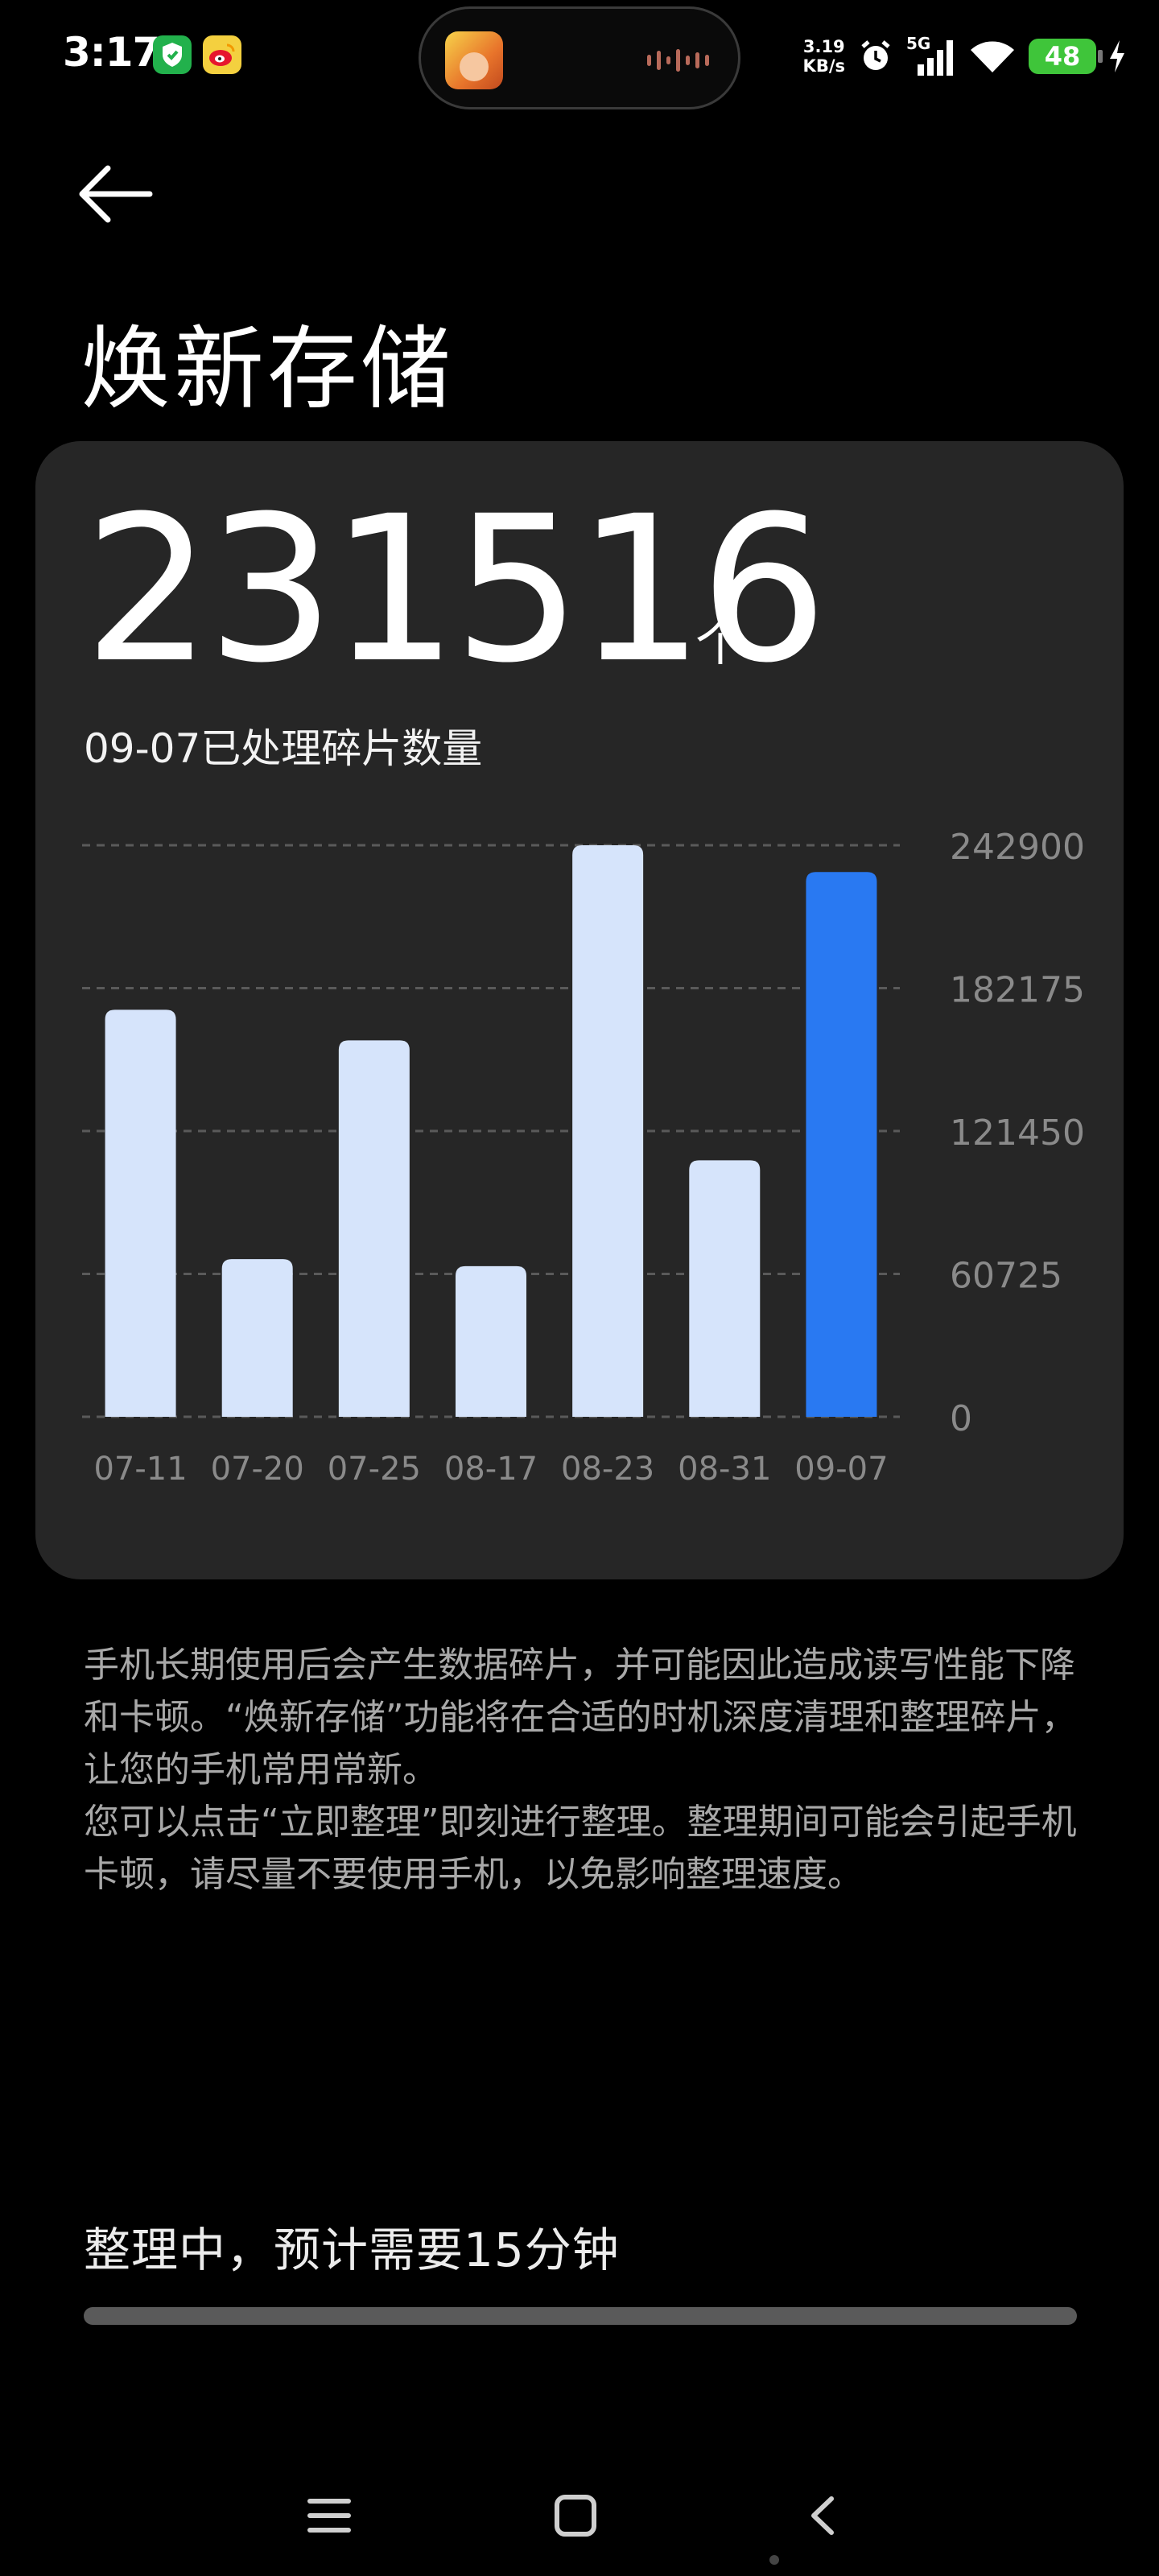 Image resolution: width=1159 pixels, height=2576 pixels. What do you see at coordinates (823, 46) in the screenshot?
I see `net-speed-value: 3.19` at bounding box center [823, 46].